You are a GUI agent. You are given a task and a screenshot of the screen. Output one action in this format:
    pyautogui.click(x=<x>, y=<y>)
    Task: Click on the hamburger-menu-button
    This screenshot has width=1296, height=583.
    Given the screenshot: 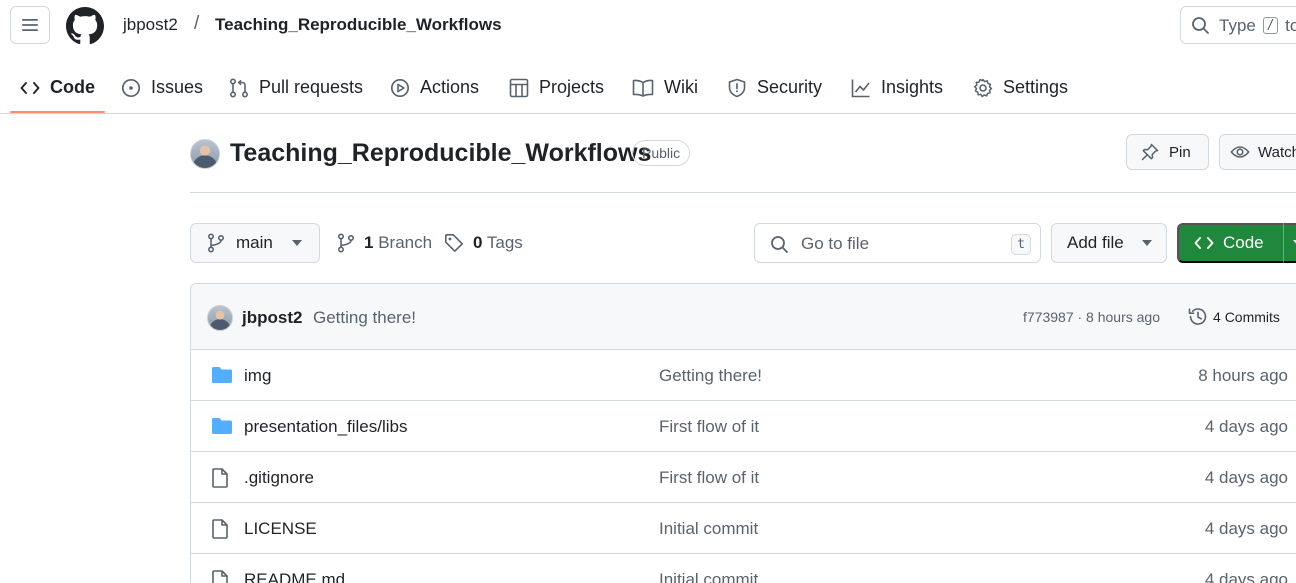 What is the action you would take?
    pyautogui.click(x=30, y=25)
    